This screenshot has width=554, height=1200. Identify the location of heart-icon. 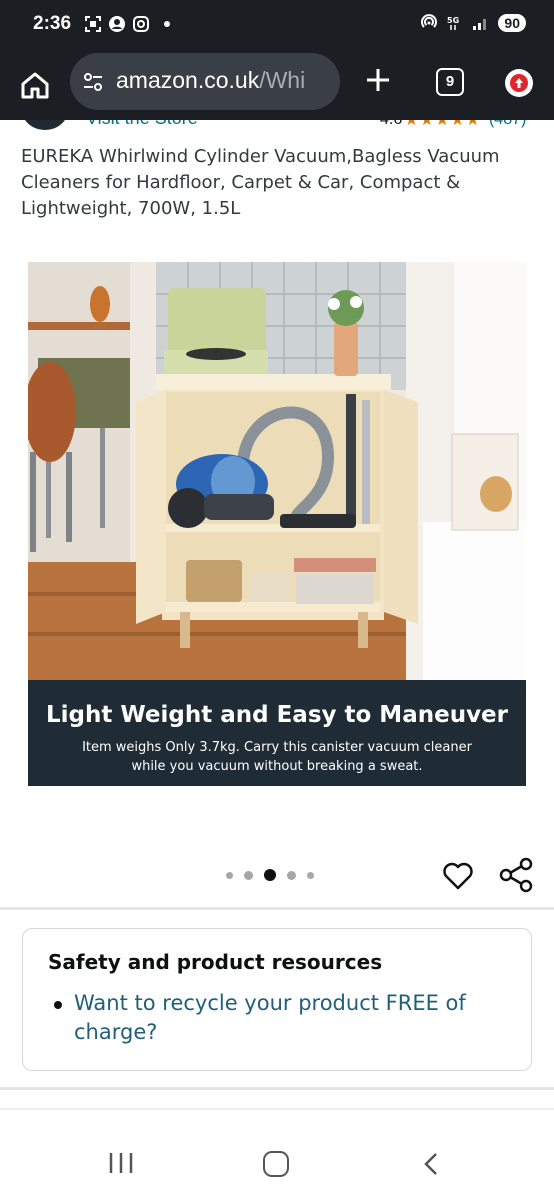
(458, 875).